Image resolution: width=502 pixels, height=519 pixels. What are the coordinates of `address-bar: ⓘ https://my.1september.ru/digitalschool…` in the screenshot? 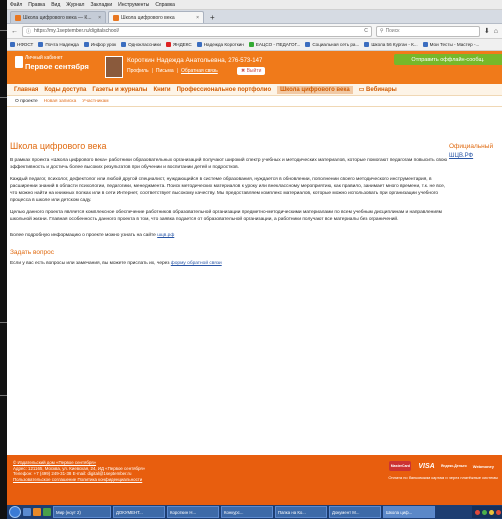 It's located at (197, 31).